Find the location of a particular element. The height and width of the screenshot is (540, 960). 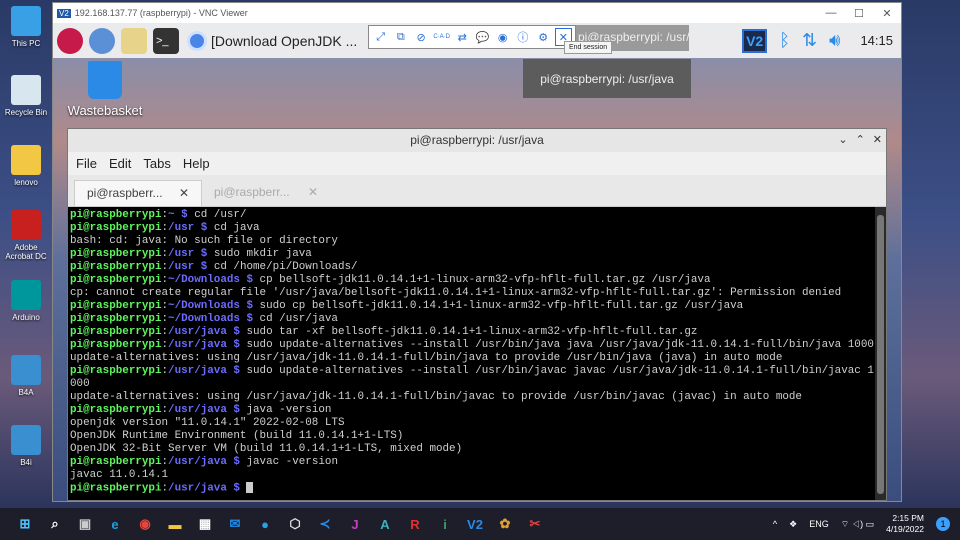

bluetooth-icon: ᛒ is located at coordinates (784, 40).